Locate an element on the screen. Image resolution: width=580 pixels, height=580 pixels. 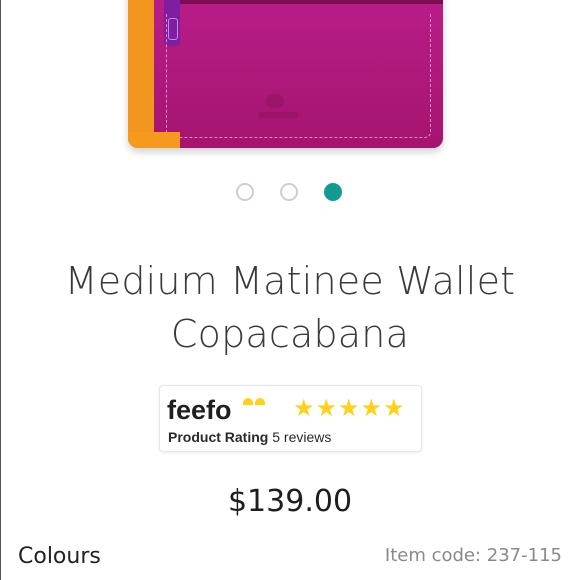
rating-text: Product Rating 5 reviews is located at coordinates (249, 437).